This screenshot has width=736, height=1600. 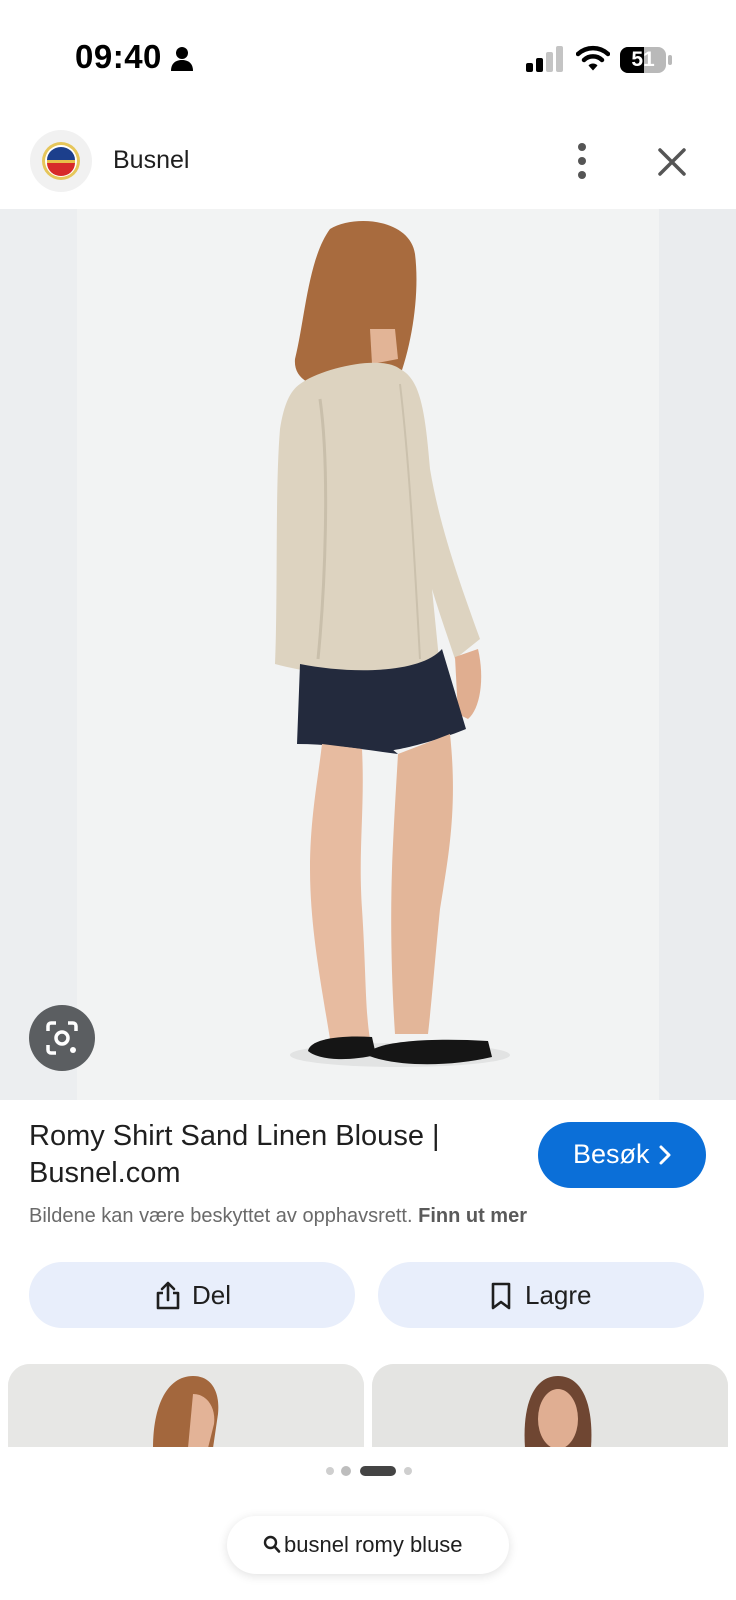 I want to click on status-time: 09:40, so click(x=118, y=56).